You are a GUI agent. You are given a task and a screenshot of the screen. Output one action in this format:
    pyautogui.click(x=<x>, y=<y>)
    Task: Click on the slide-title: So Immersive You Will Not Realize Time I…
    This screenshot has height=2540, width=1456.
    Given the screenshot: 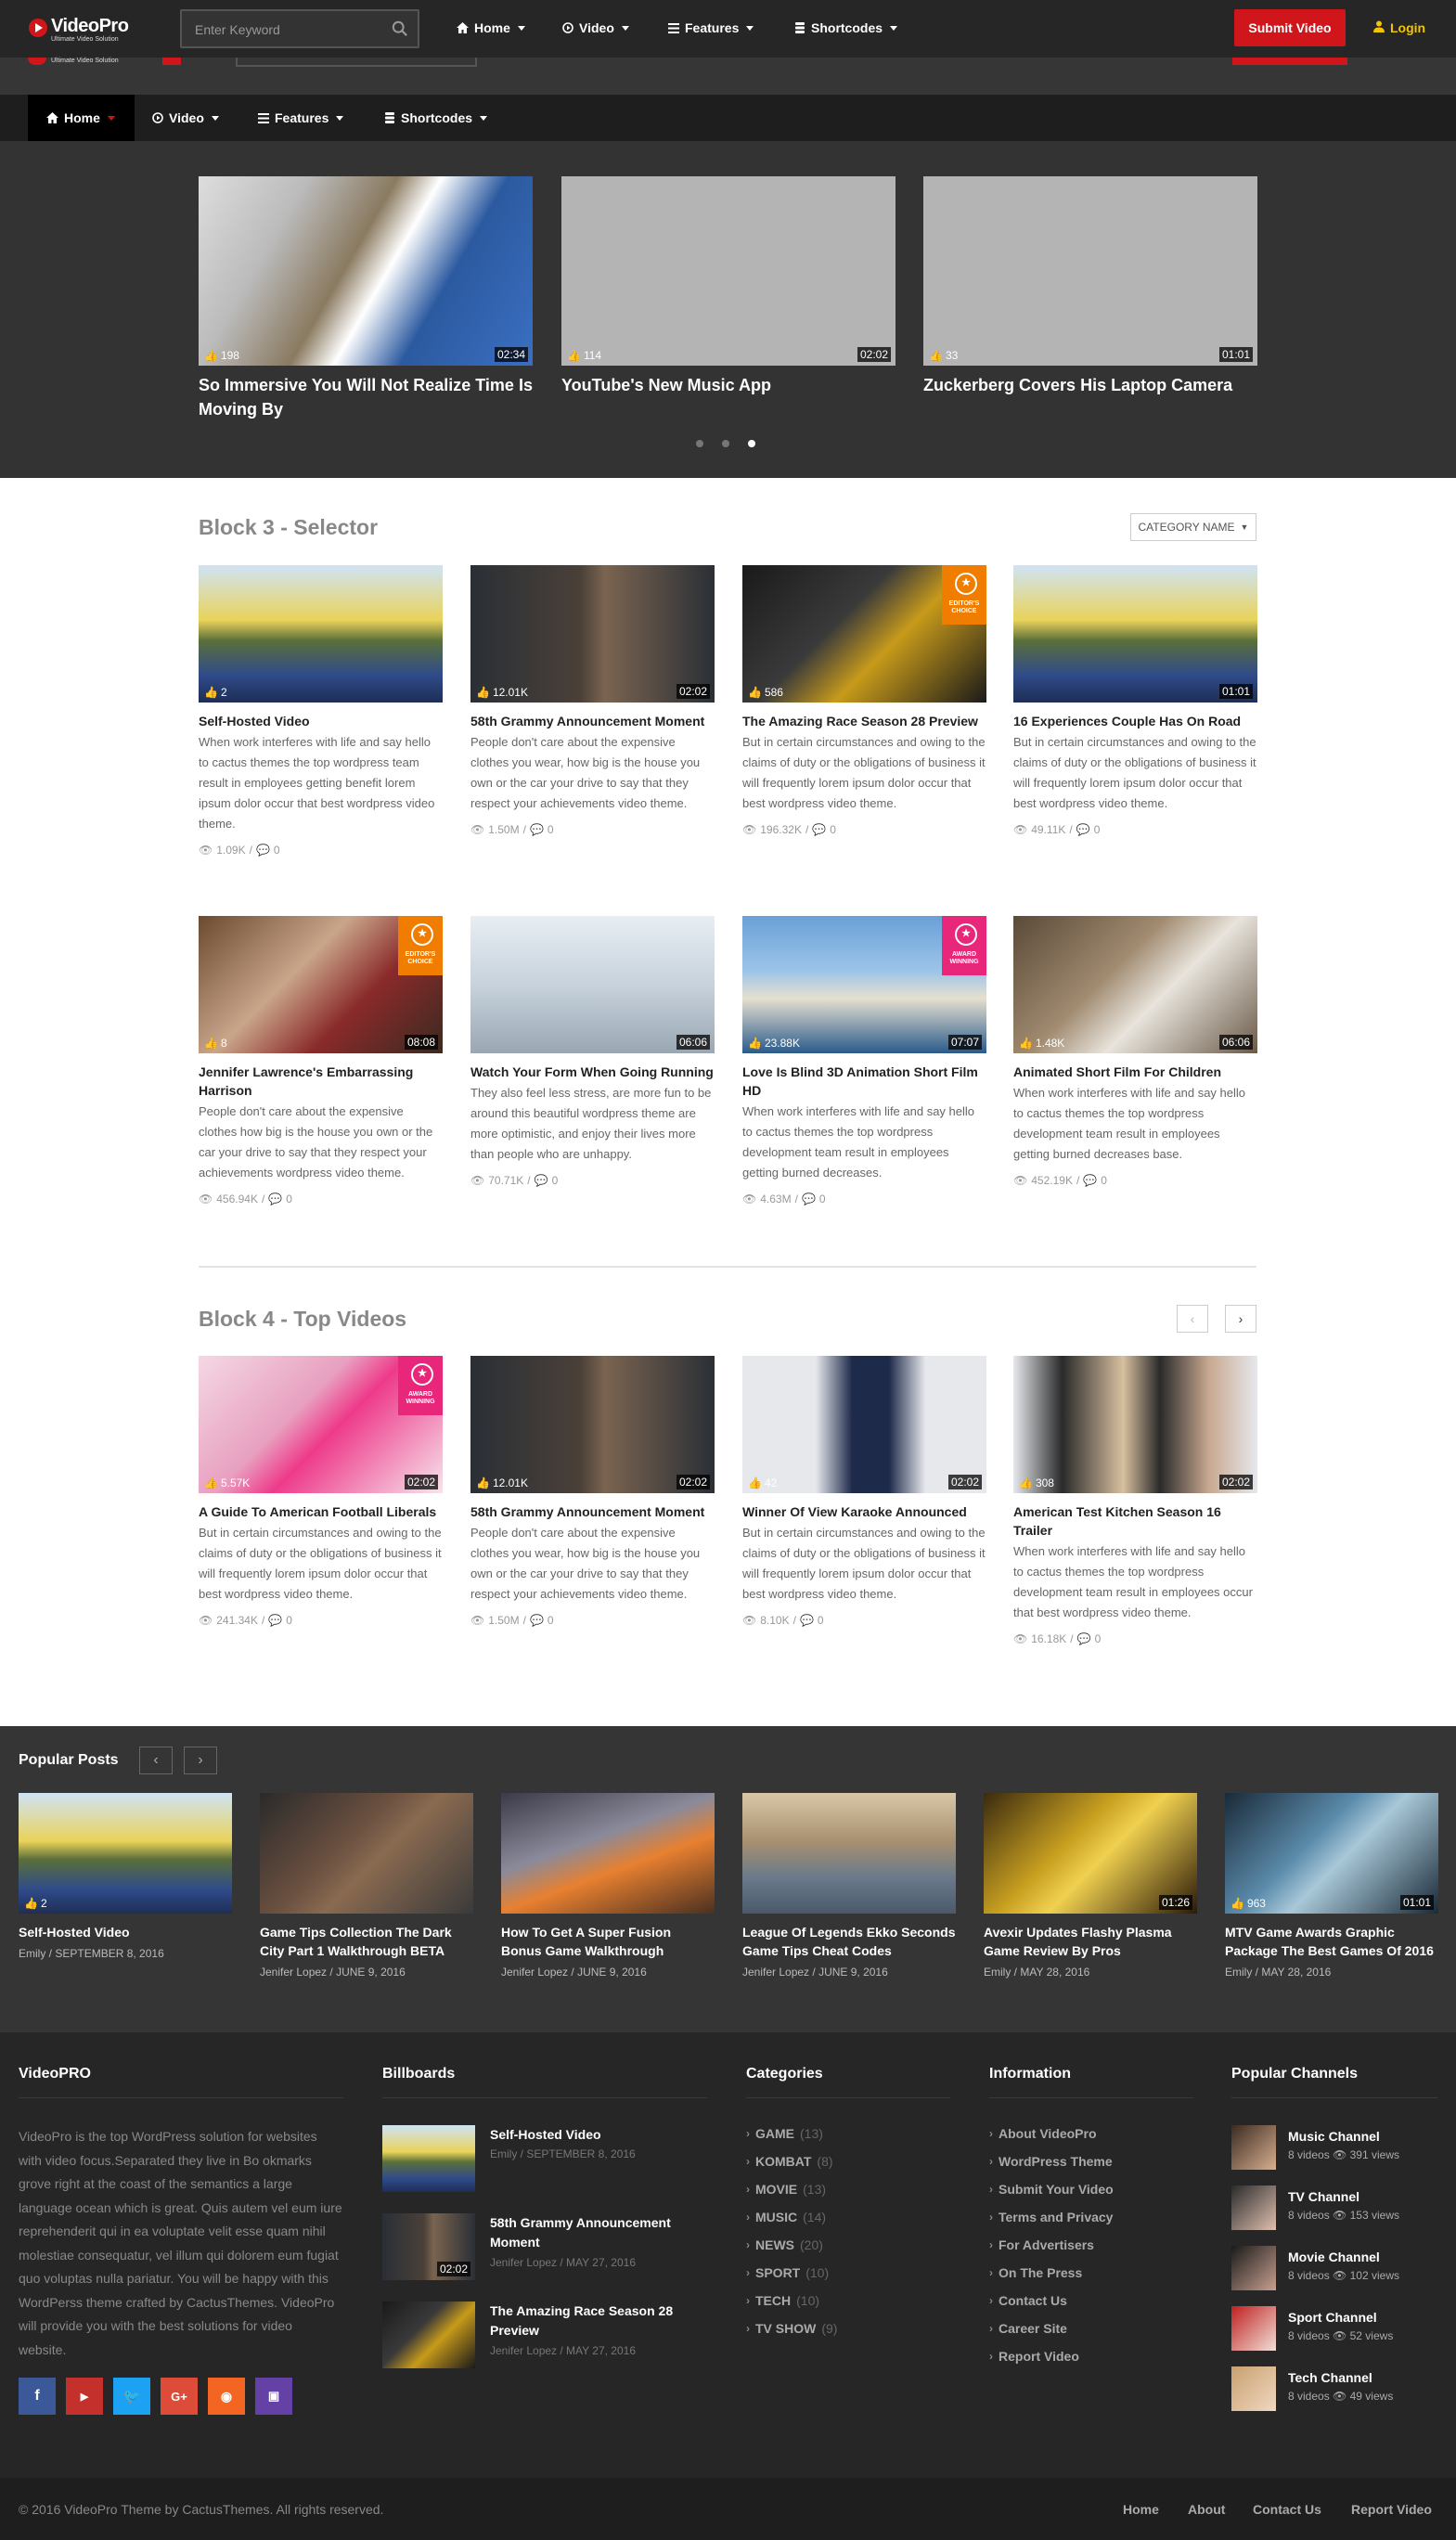 What is the action you would take?
    pyautogui.click(x=366, y=397)
    